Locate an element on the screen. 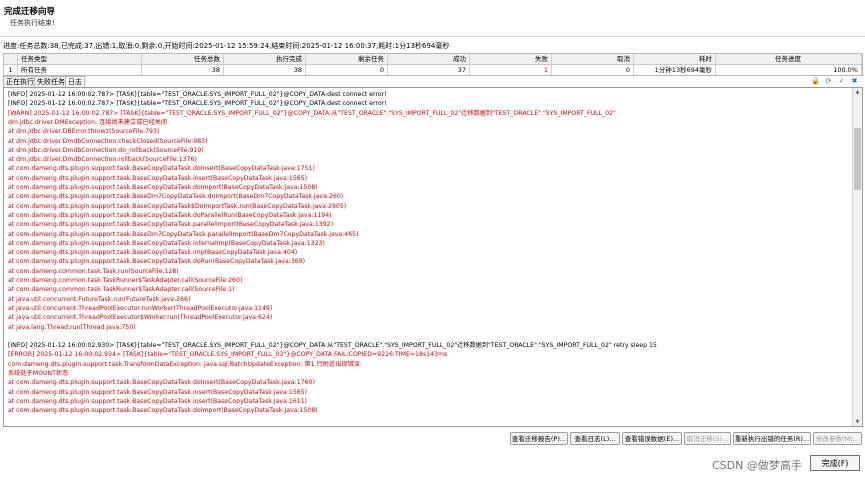 This screenshot has width=865, height=480. clear-icon: ✖ is located at coordinates (854, 80).